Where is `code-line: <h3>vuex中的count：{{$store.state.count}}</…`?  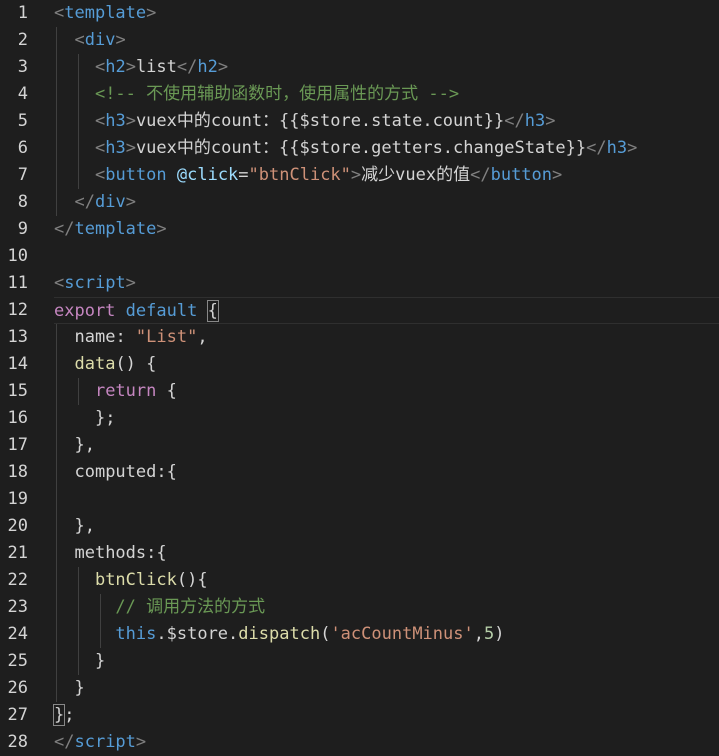 code-line: <h3>vuex中的count：{{$store.state.count}}</… is located at coordinates (386, 121).